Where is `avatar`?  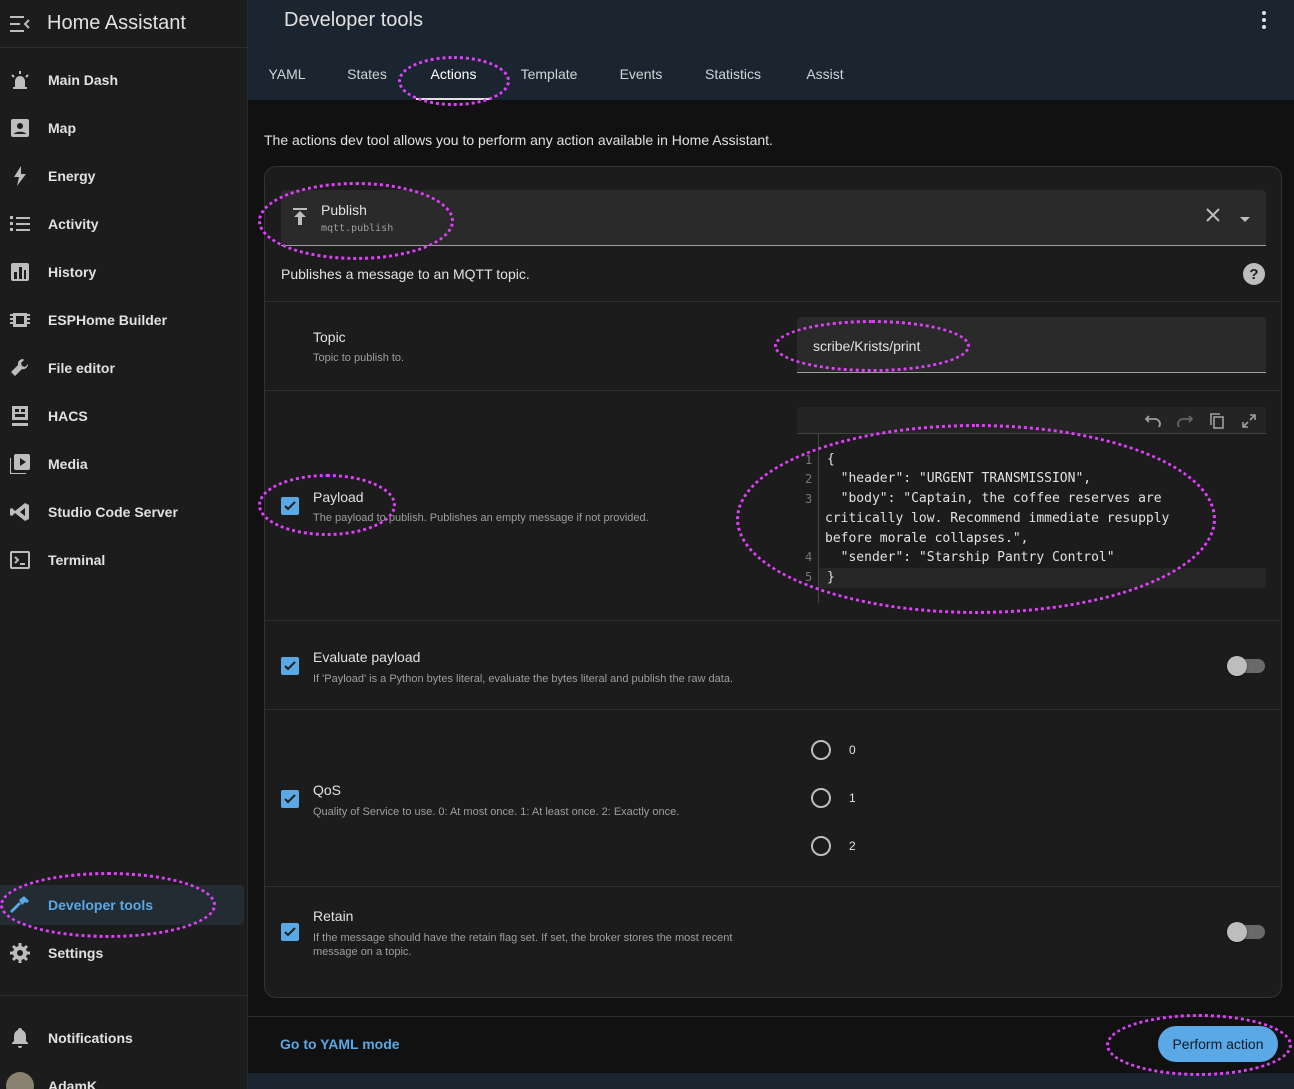
avatar is located at coordinates (20, 1077).